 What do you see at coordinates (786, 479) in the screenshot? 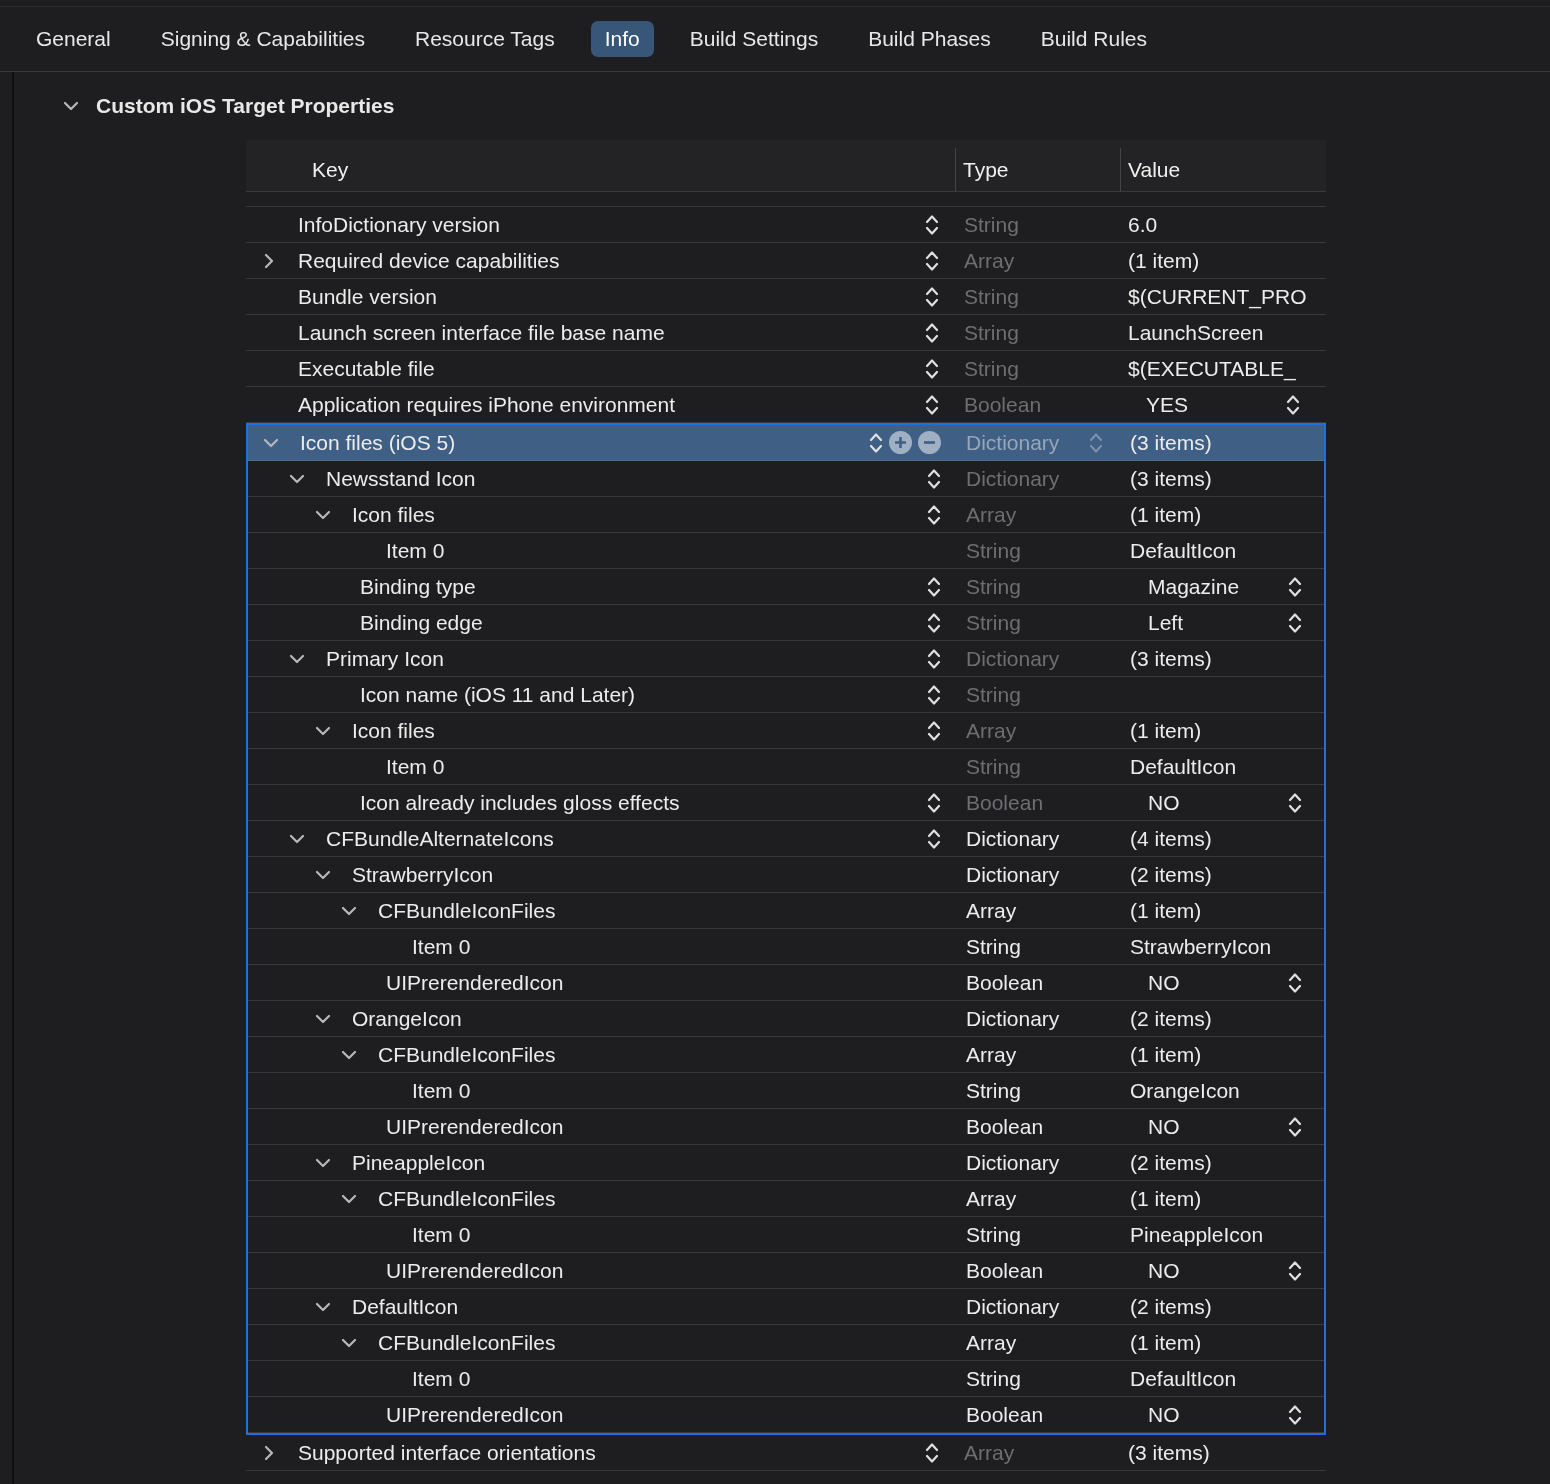
I see `property-row: Newsstand Icon Dictionary (3 items)` at bounding box center [786, 479].